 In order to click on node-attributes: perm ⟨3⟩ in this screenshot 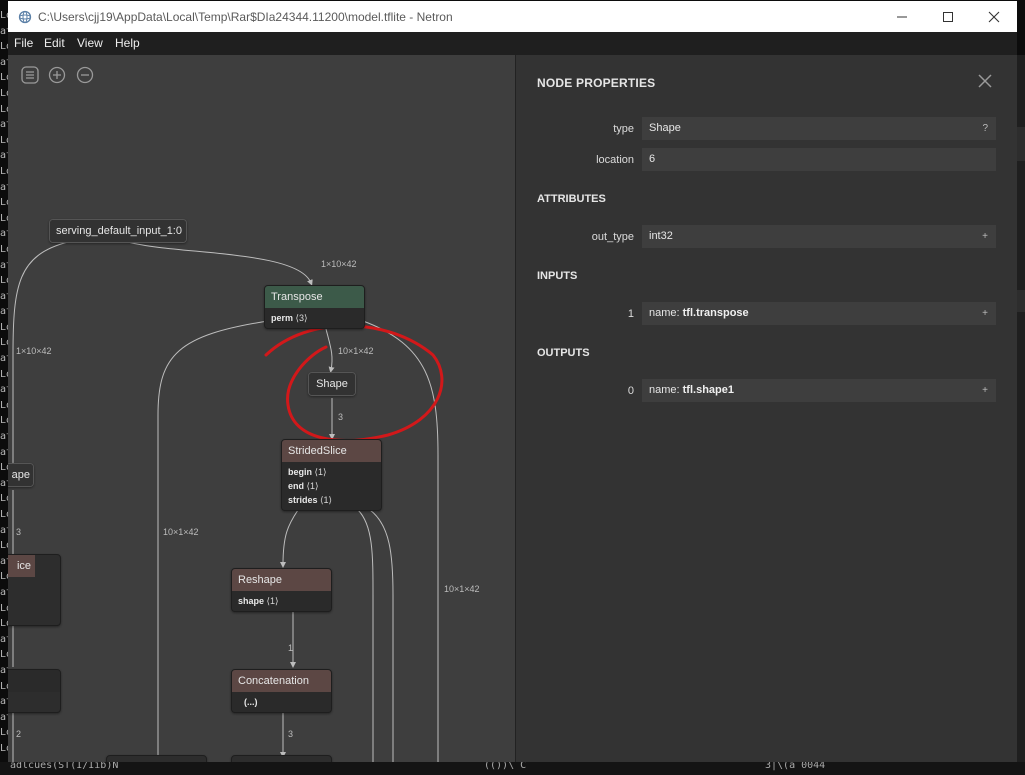, I will do `click(314, 318)`.